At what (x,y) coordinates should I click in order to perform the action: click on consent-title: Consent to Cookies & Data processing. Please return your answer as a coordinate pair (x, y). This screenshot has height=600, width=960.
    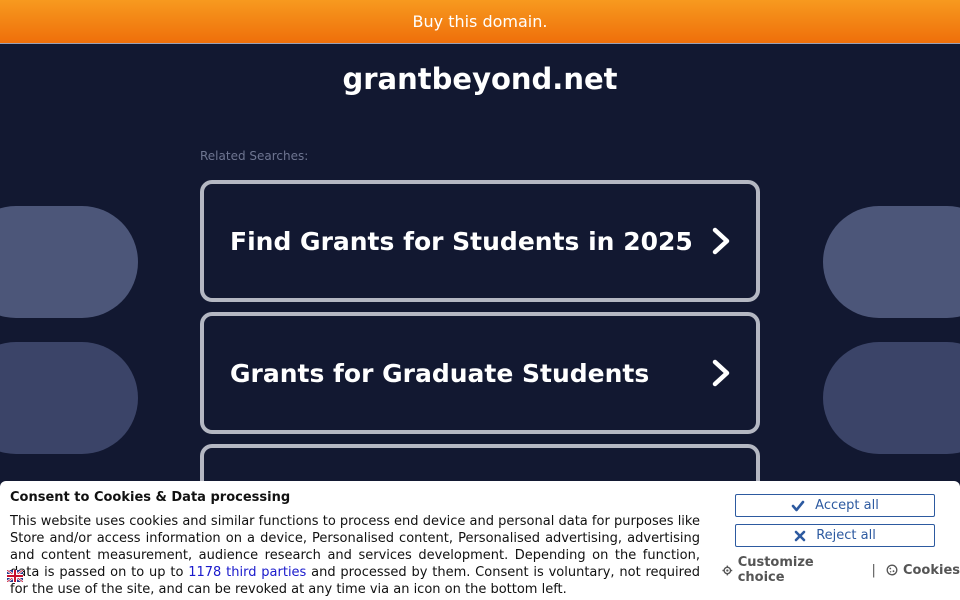
    Looking at the image, I should click on (150, 497).